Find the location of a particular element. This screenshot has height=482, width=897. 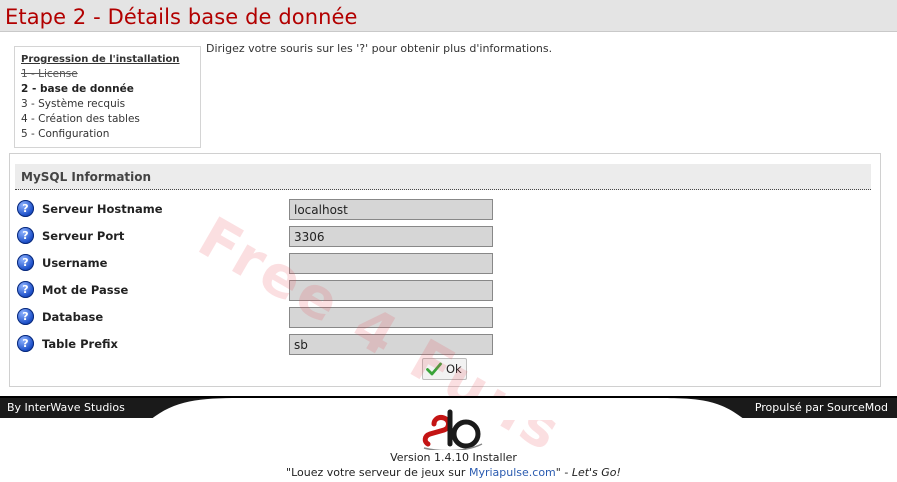

myriapulse-link: Myriapulse.com is located at coordinates (512, 472).